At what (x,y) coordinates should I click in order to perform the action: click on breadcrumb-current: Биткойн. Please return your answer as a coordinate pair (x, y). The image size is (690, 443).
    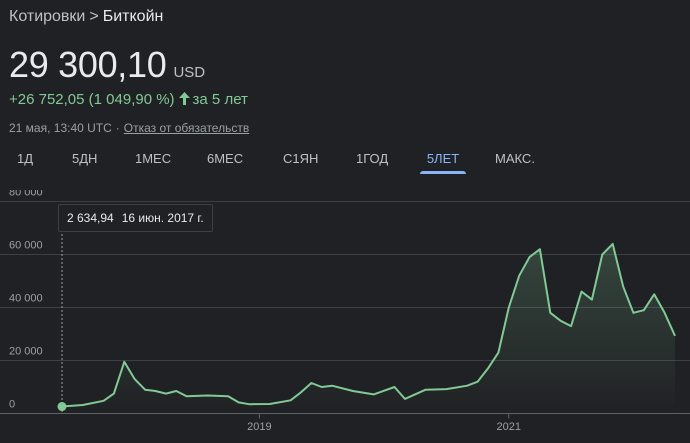
    Looking at the image, I should click on (133, 16).